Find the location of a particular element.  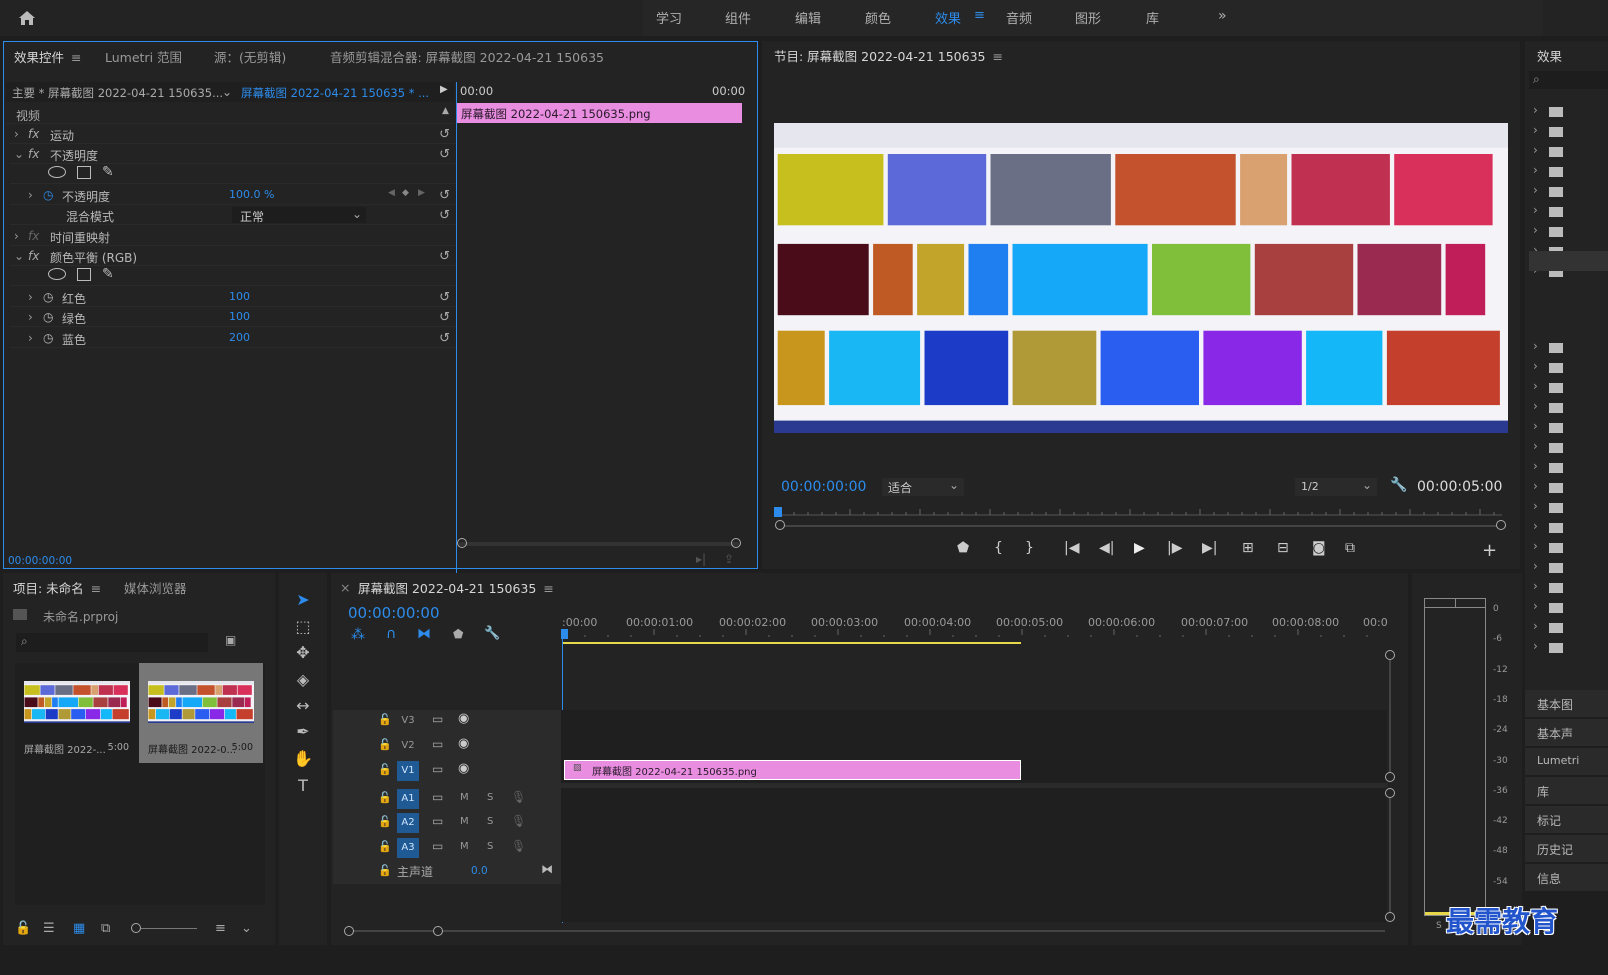

mute-button: M is located at coordinates (464, 846).